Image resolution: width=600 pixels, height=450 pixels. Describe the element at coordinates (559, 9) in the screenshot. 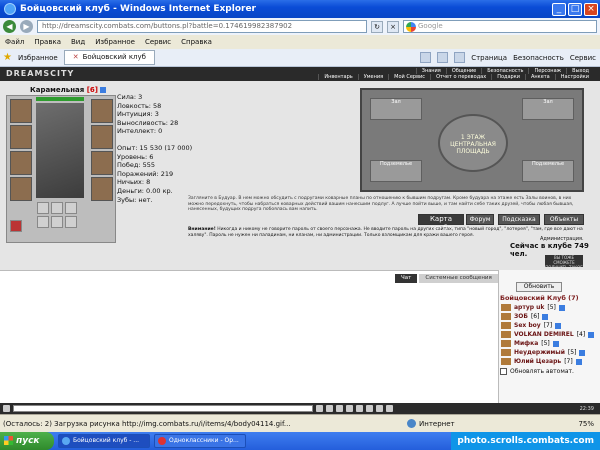

I see `minimize-button: _` at that location.